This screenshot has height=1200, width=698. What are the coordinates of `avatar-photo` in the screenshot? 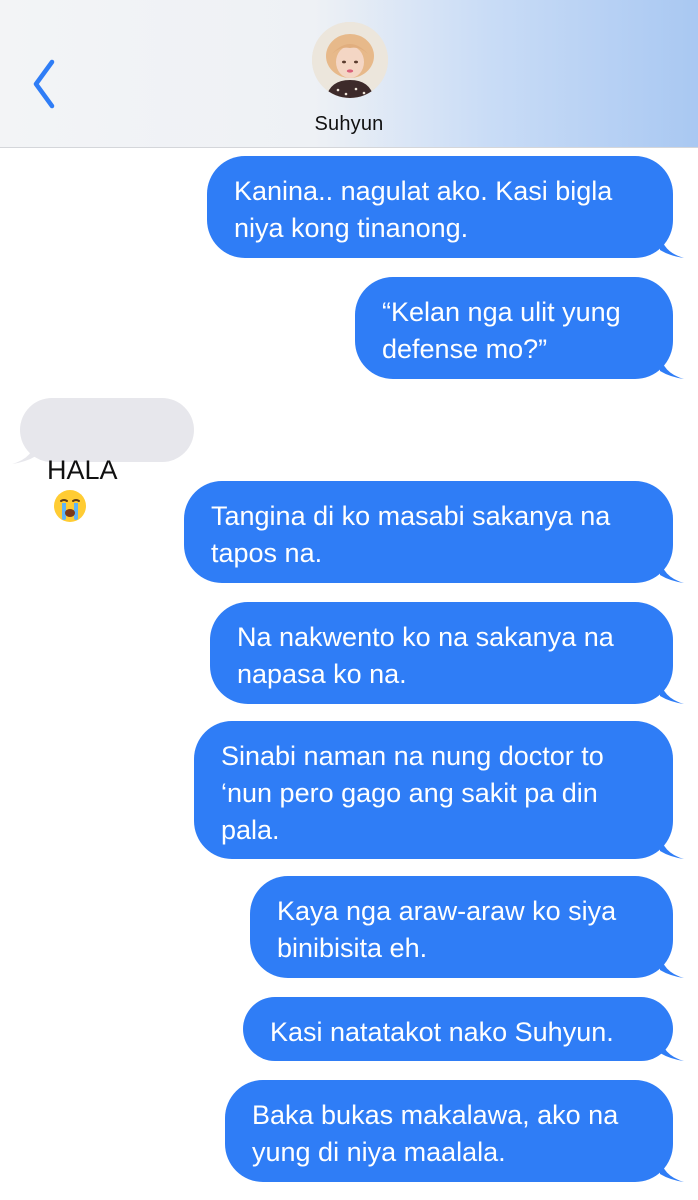 It's located at (350, 60).